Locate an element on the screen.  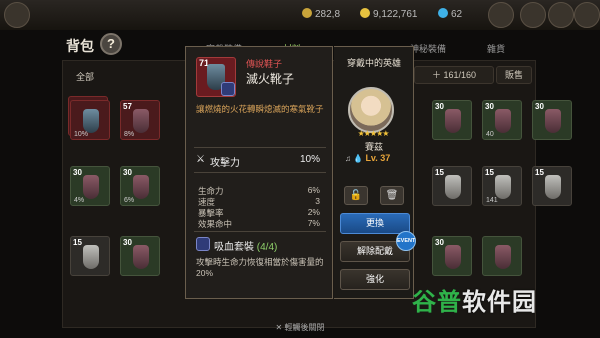
settings-button is located at coordinates (587, 15).